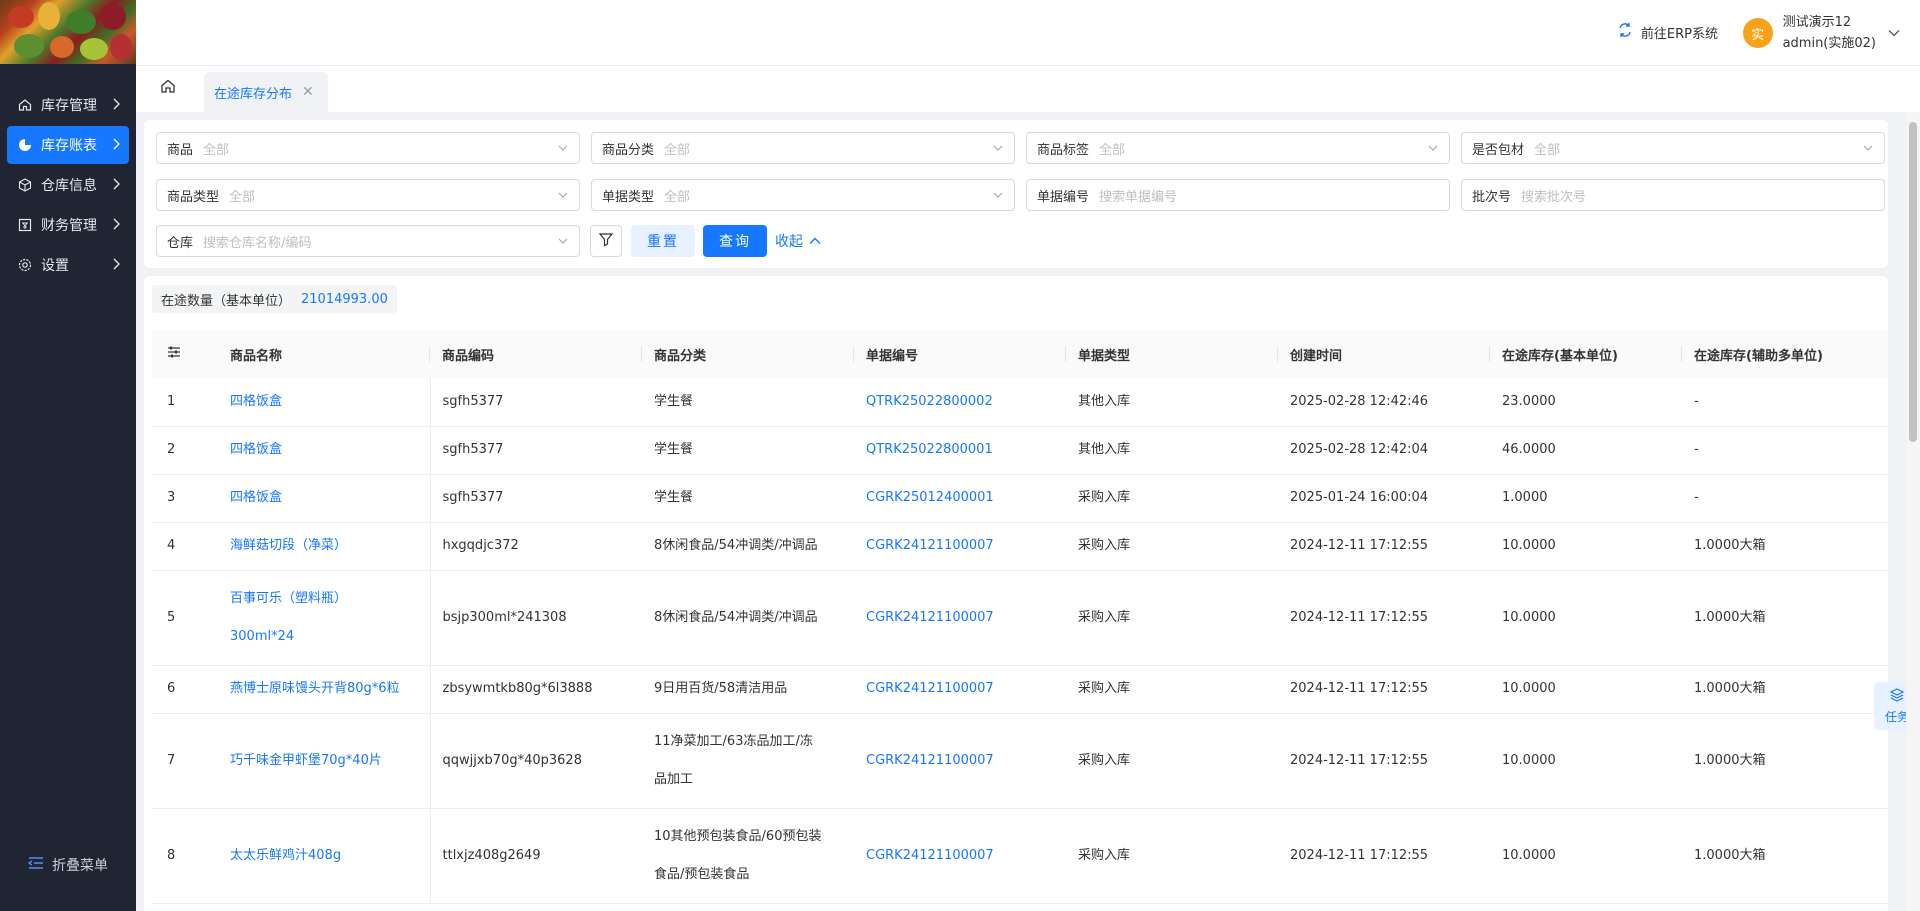 The height and width of the screenshot is (911, 1920). What do you see at coordinates (1384, 354) in the screenshot?
I see `column-header: 创建时间` at bounding box center [1384, 354].